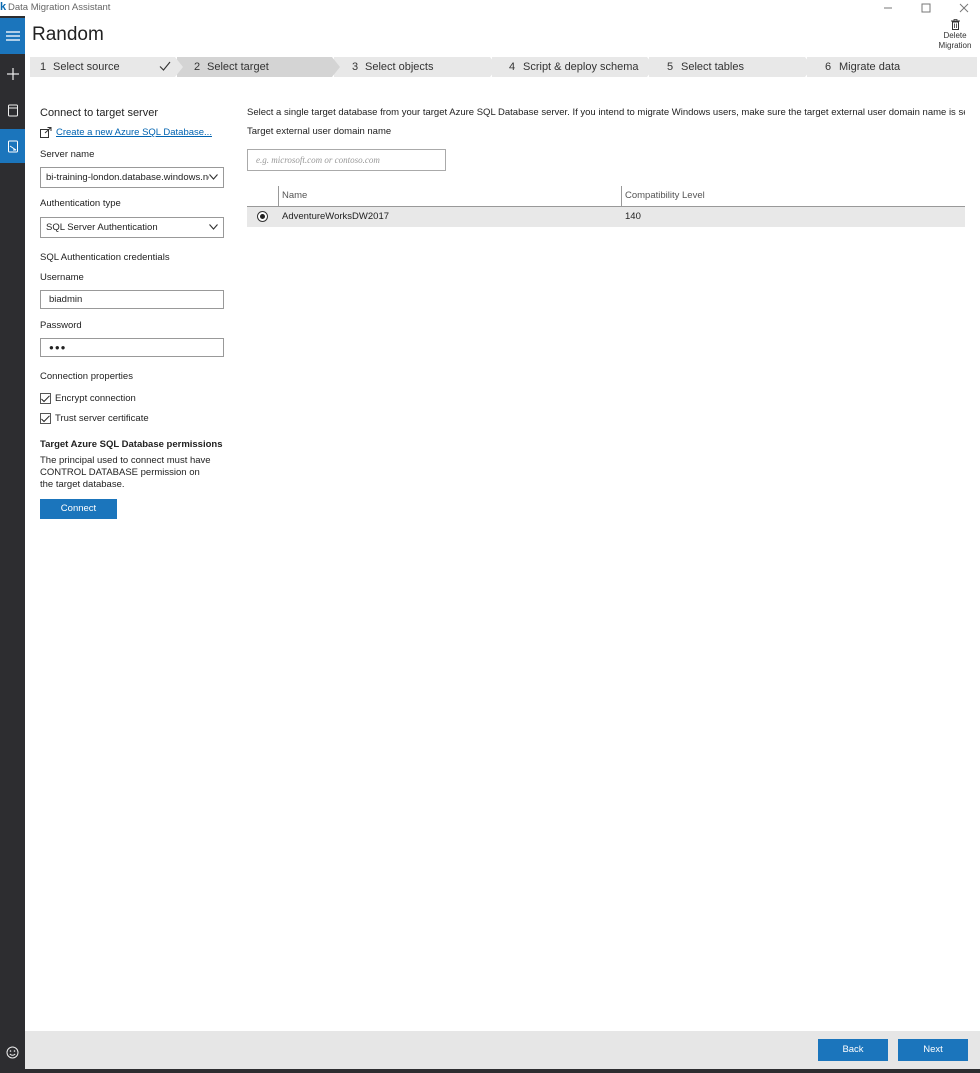  I want to click on step-number: 5, so click(670, 67).